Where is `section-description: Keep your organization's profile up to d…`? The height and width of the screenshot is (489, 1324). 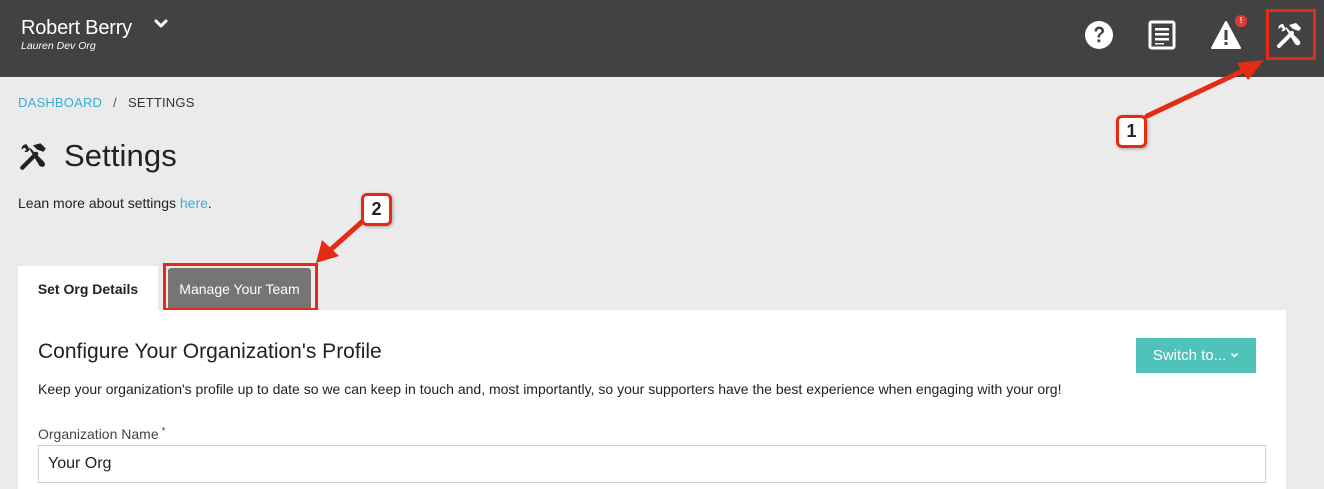 section-description: Keep your organization's profile up to d… is located at coordinates (550, 389).